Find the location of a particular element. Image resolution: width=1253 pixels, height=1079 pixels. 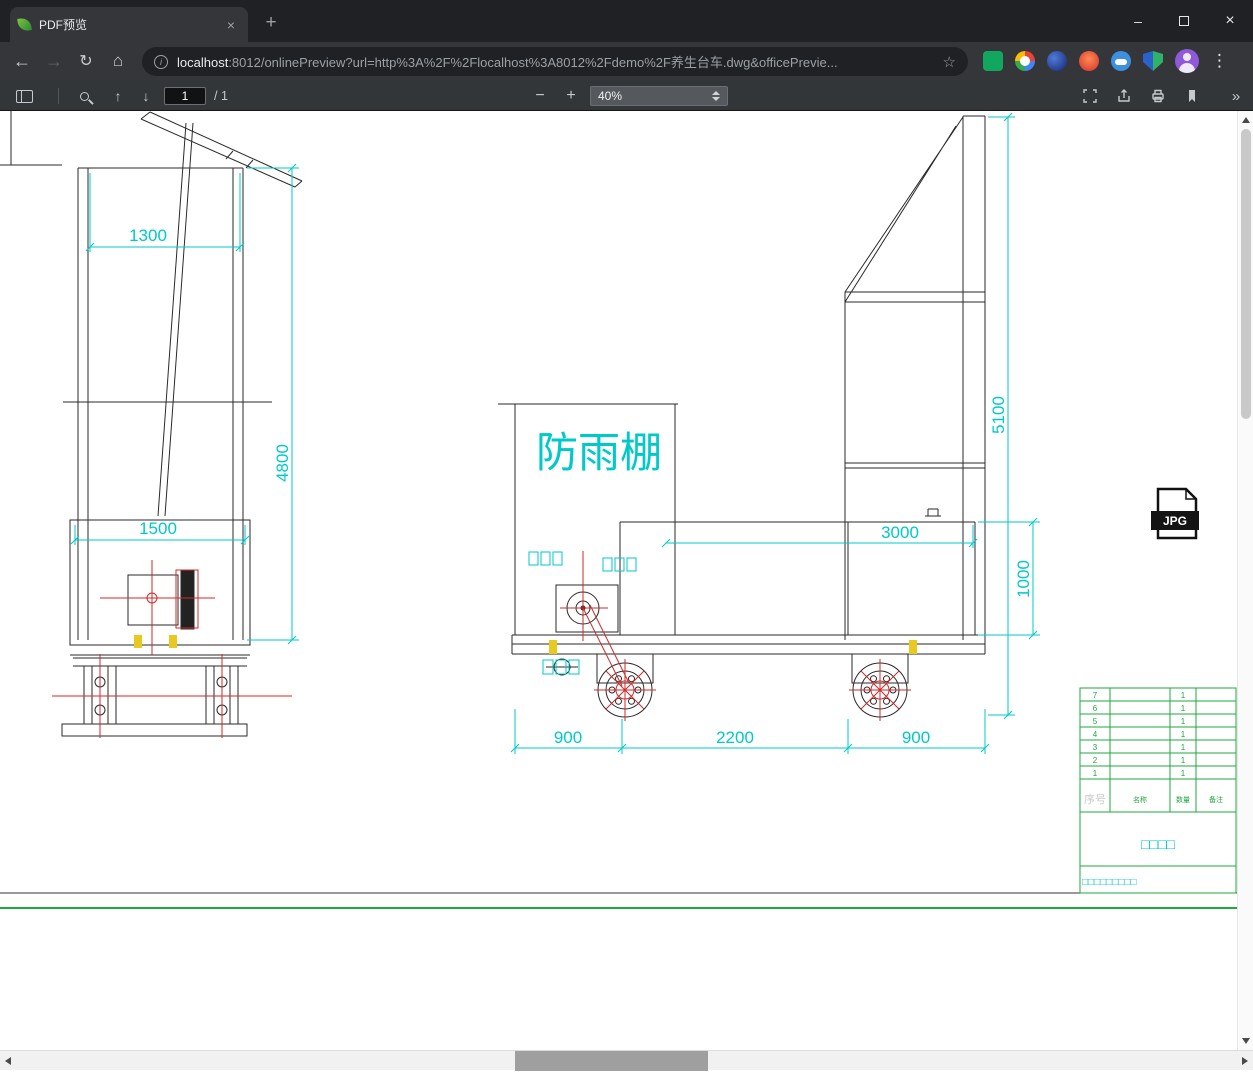

extension-shield-icon is located at coordinates (1153, 61).